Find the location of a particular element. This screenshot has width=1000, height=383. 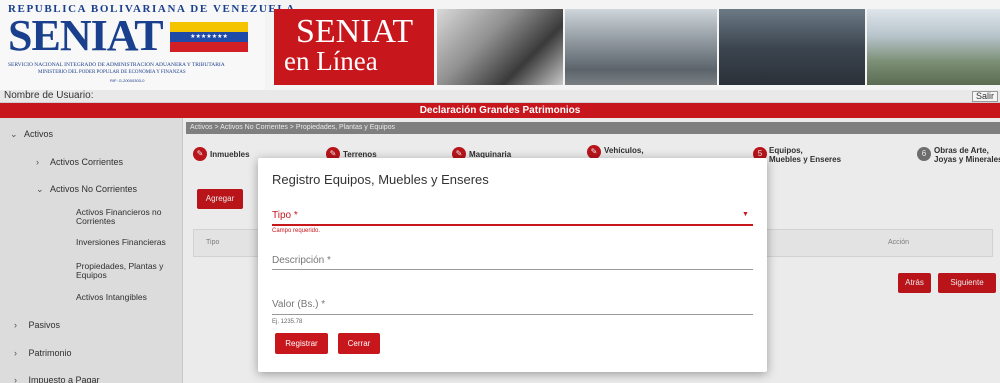

valor-input is located at coordinates (512, 314).